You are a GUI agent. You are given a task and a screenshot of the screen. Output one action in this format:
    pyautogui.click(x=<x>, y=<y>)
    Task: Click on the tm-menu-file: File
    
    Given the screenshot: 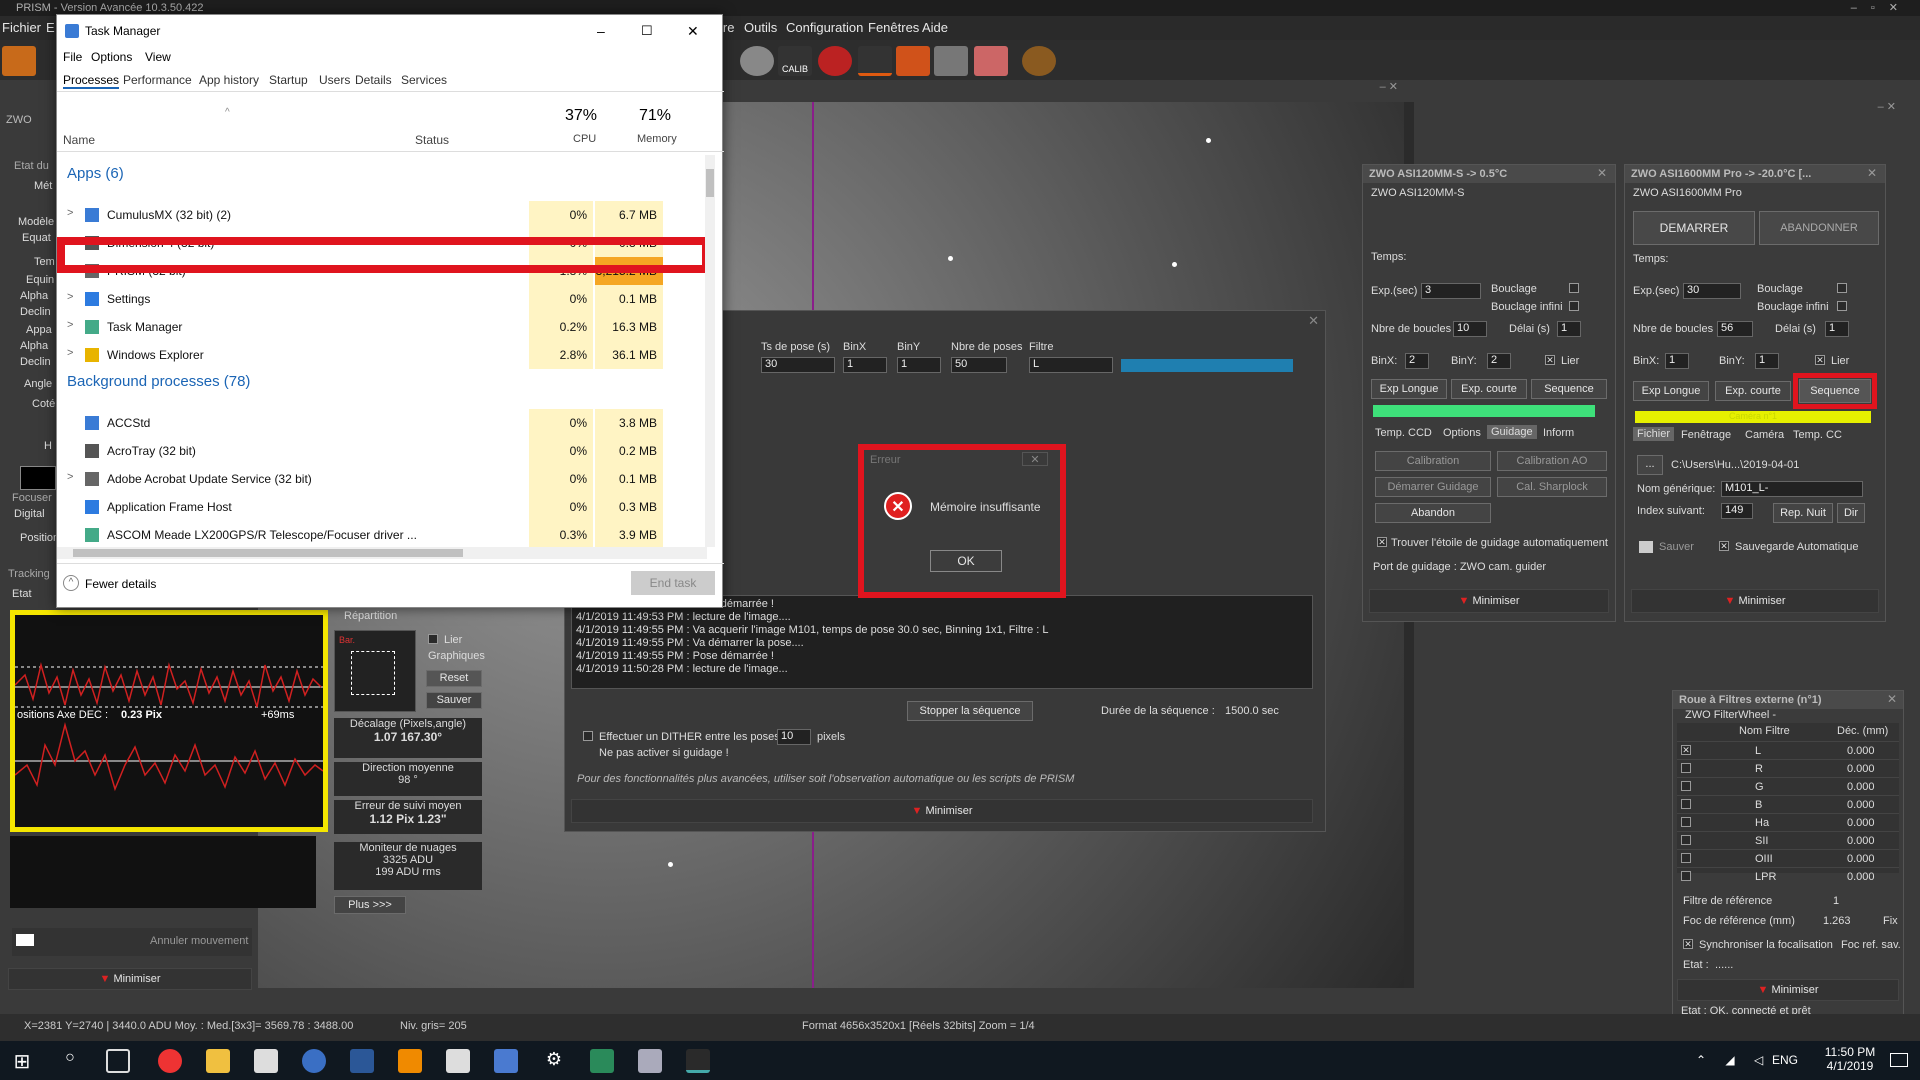 What is the action you would take?
    pyautogui.click(x=72, y=57)
    